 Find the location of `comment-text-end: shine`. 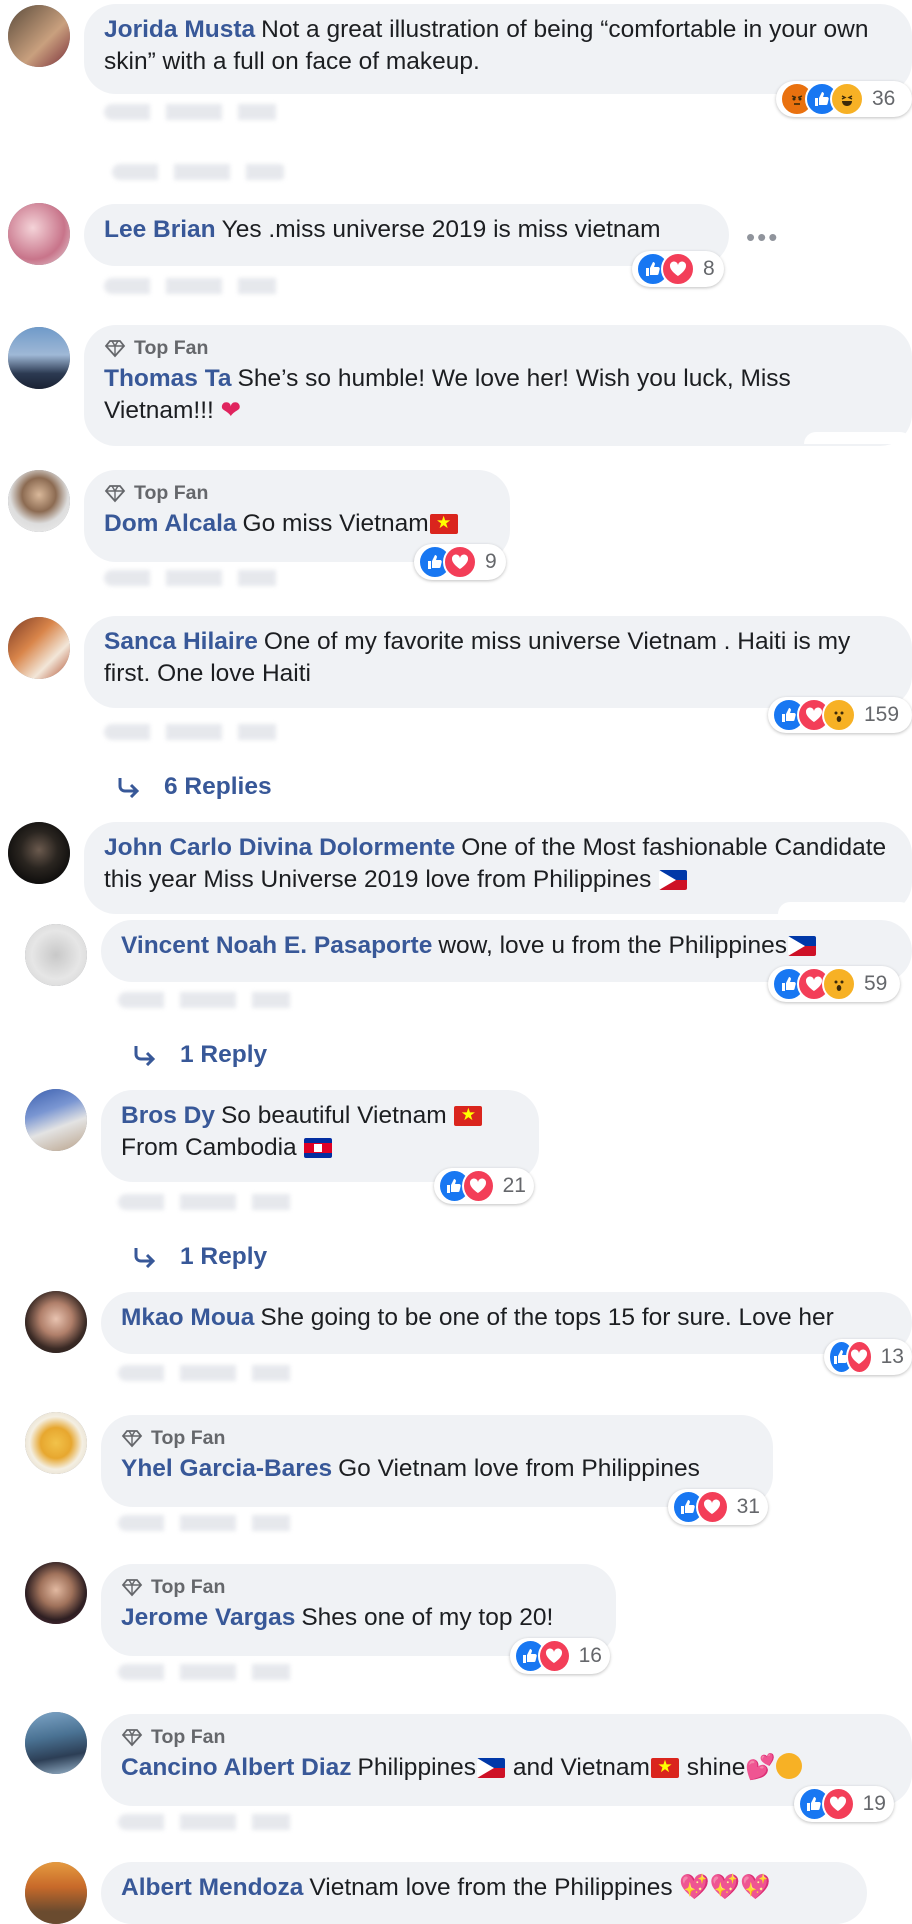

comment-text-end: shine is located at coordinates (716, 1767).